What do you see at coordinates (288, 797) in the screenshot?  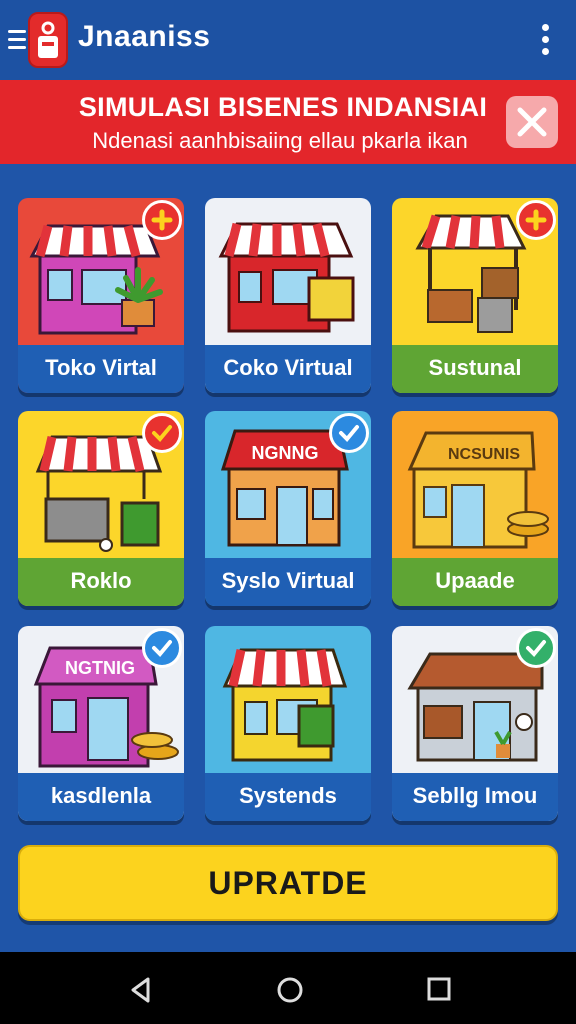 I see `business-card-label: Systends` at bounding box center [288, 797].